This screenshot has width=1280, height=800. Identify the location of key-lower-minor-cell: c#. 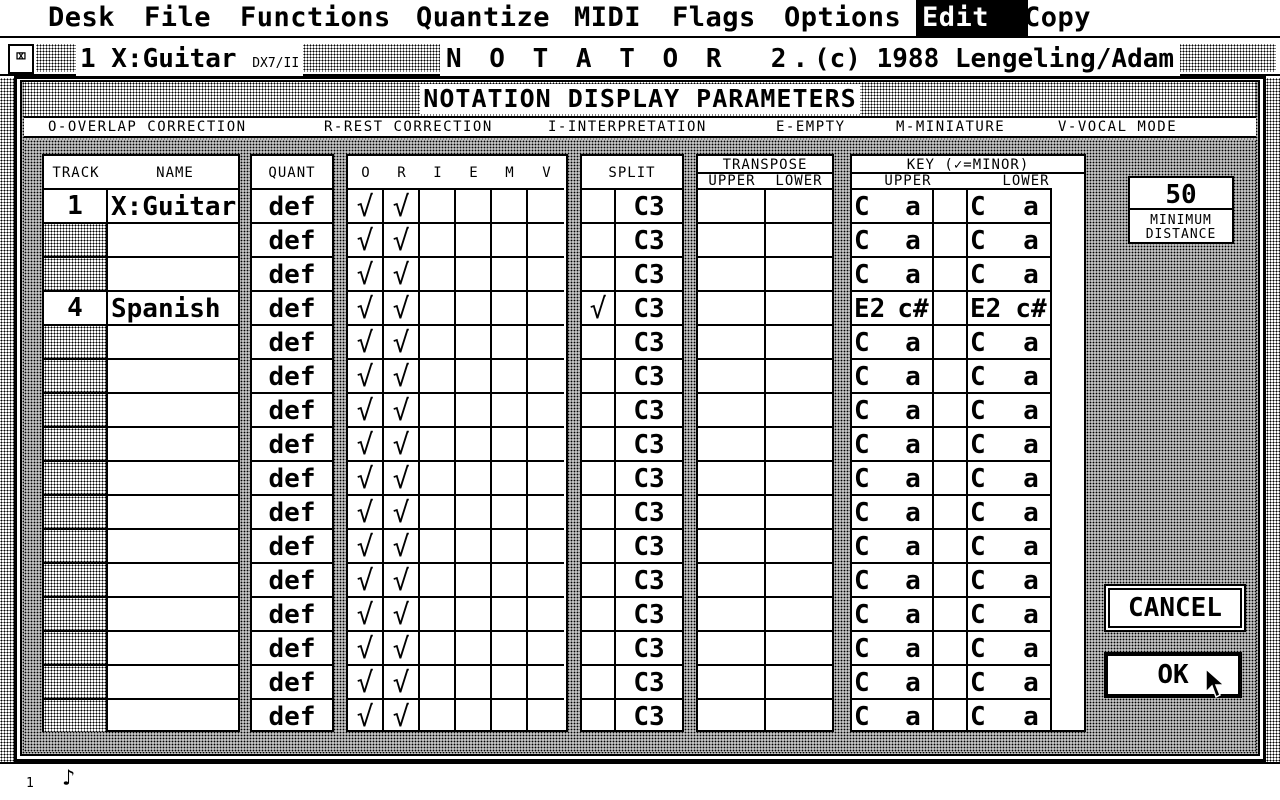
(1032, 307).